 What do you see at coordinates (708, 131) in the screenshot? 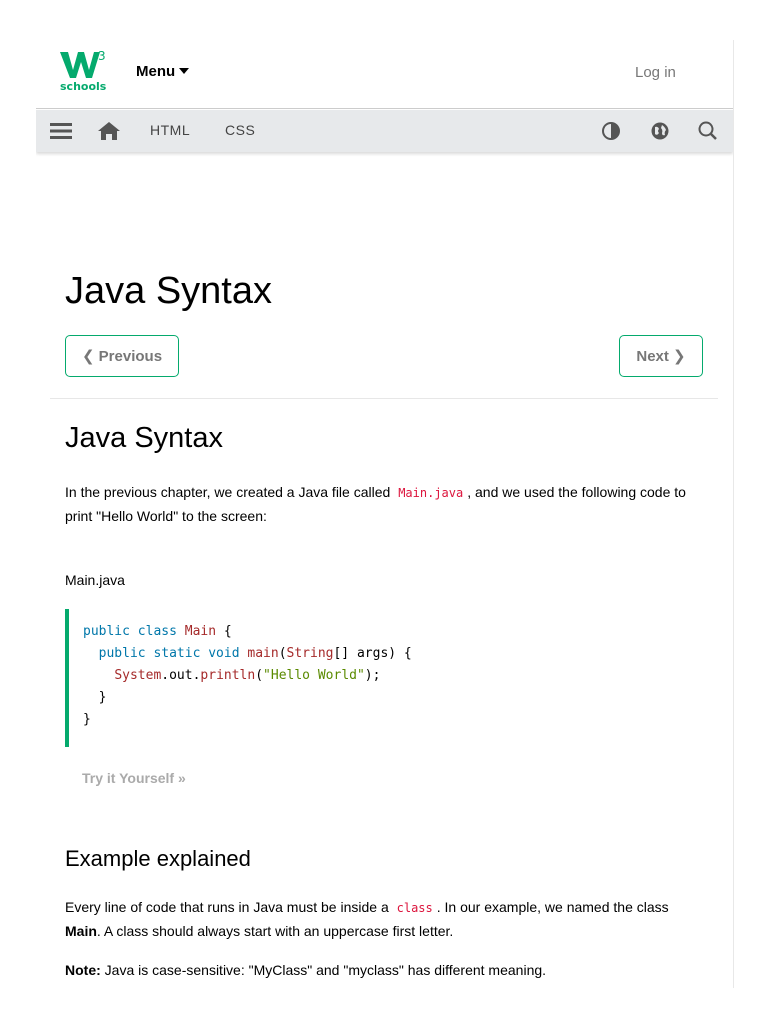
I see `search-icon` at bounding box center [708, 131].